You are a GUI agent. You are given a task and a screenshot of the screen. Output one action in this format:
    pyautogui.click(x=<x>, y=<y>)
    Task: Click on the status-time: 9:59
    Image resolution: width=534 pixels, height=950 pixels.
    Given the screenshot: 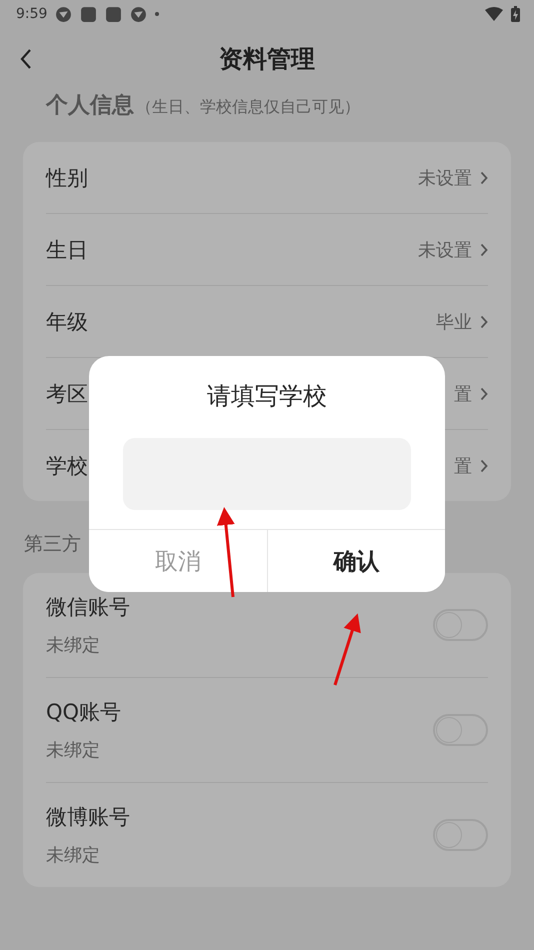 What is the action you would take?
    pyautogui.click(x=32, y=14)
    